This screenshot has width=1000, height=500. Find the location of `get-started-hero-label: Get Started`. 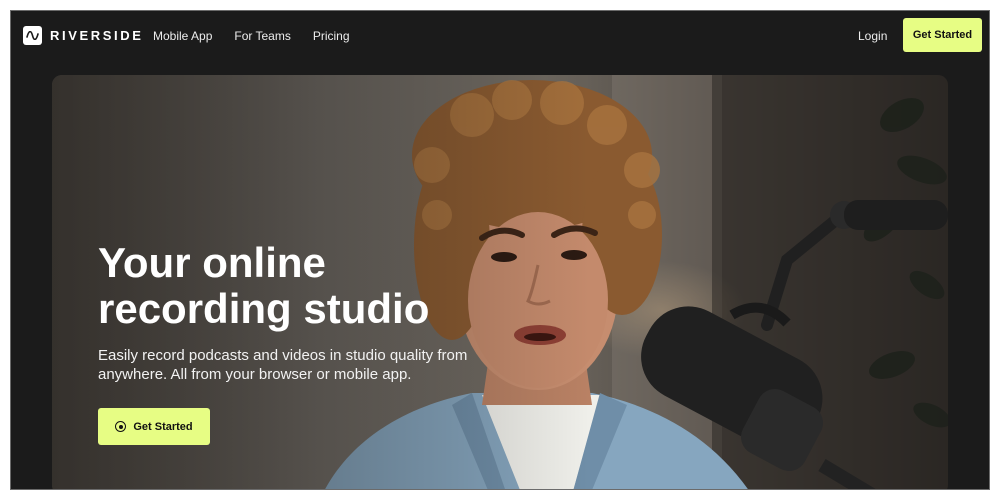

get-started-hero-label: Get Started is located at coordinates (163, 426).